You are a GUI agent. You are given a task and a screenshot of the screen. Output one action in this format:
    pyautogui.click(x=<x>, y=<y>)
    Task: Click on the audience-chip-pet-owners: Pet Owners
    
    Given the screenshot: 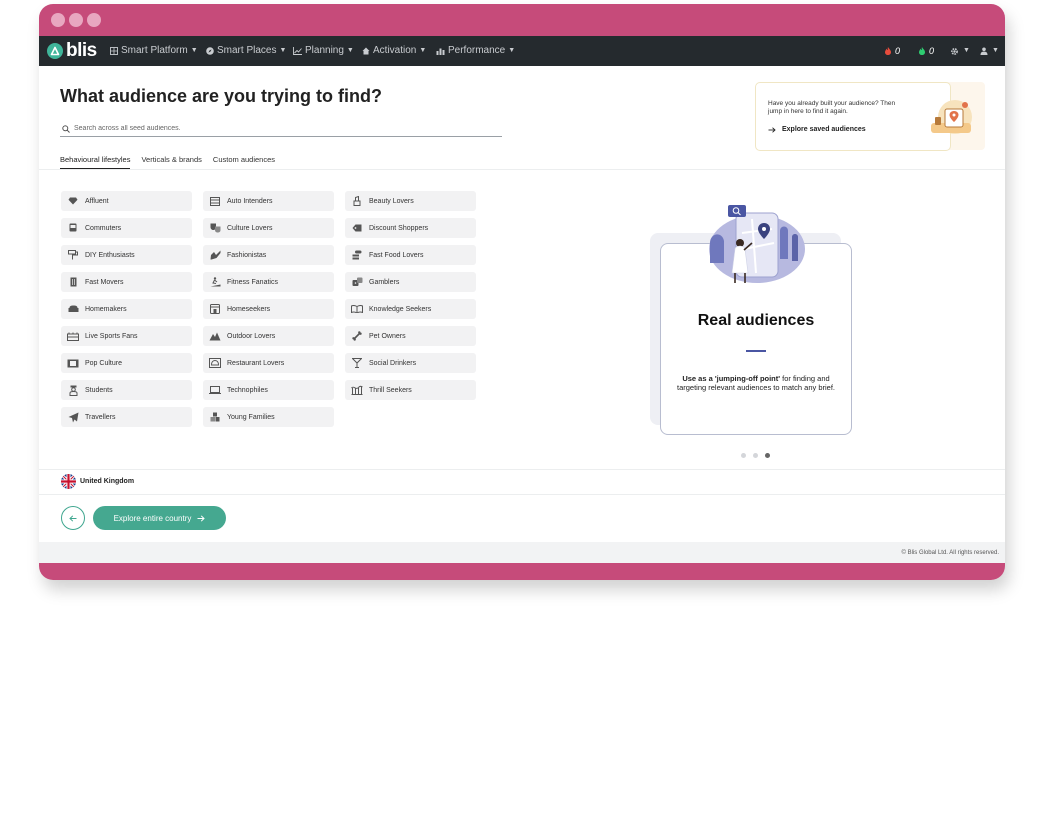 What is the action you would take?
    pyautogui.click(x=410, y=336)
    